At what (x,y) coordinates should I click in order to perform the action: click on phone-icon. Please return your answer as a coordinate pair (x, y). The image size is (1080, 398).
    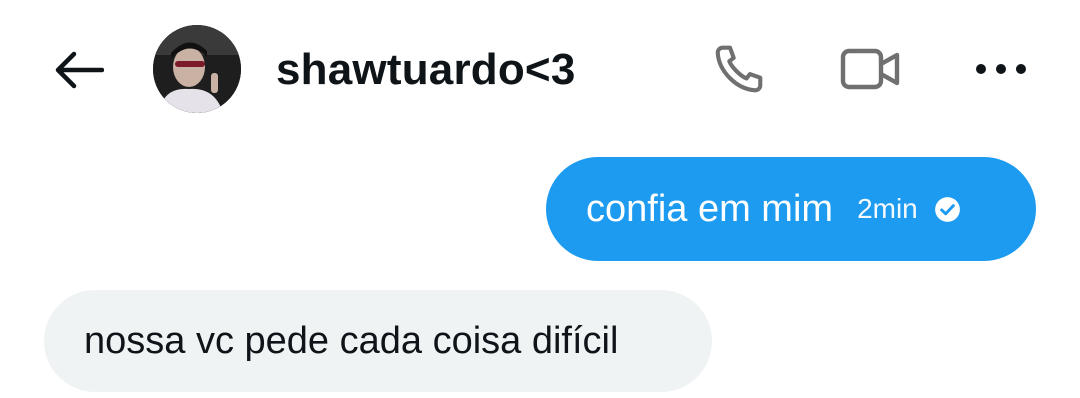
    Looking at the image, I should click on (739, 69).